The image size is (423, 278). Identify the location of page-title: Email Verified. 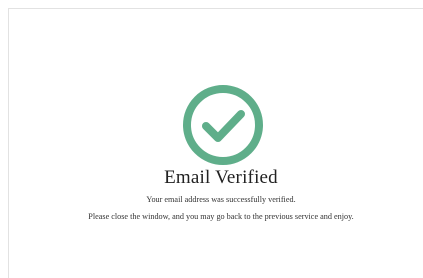
(221, 177).